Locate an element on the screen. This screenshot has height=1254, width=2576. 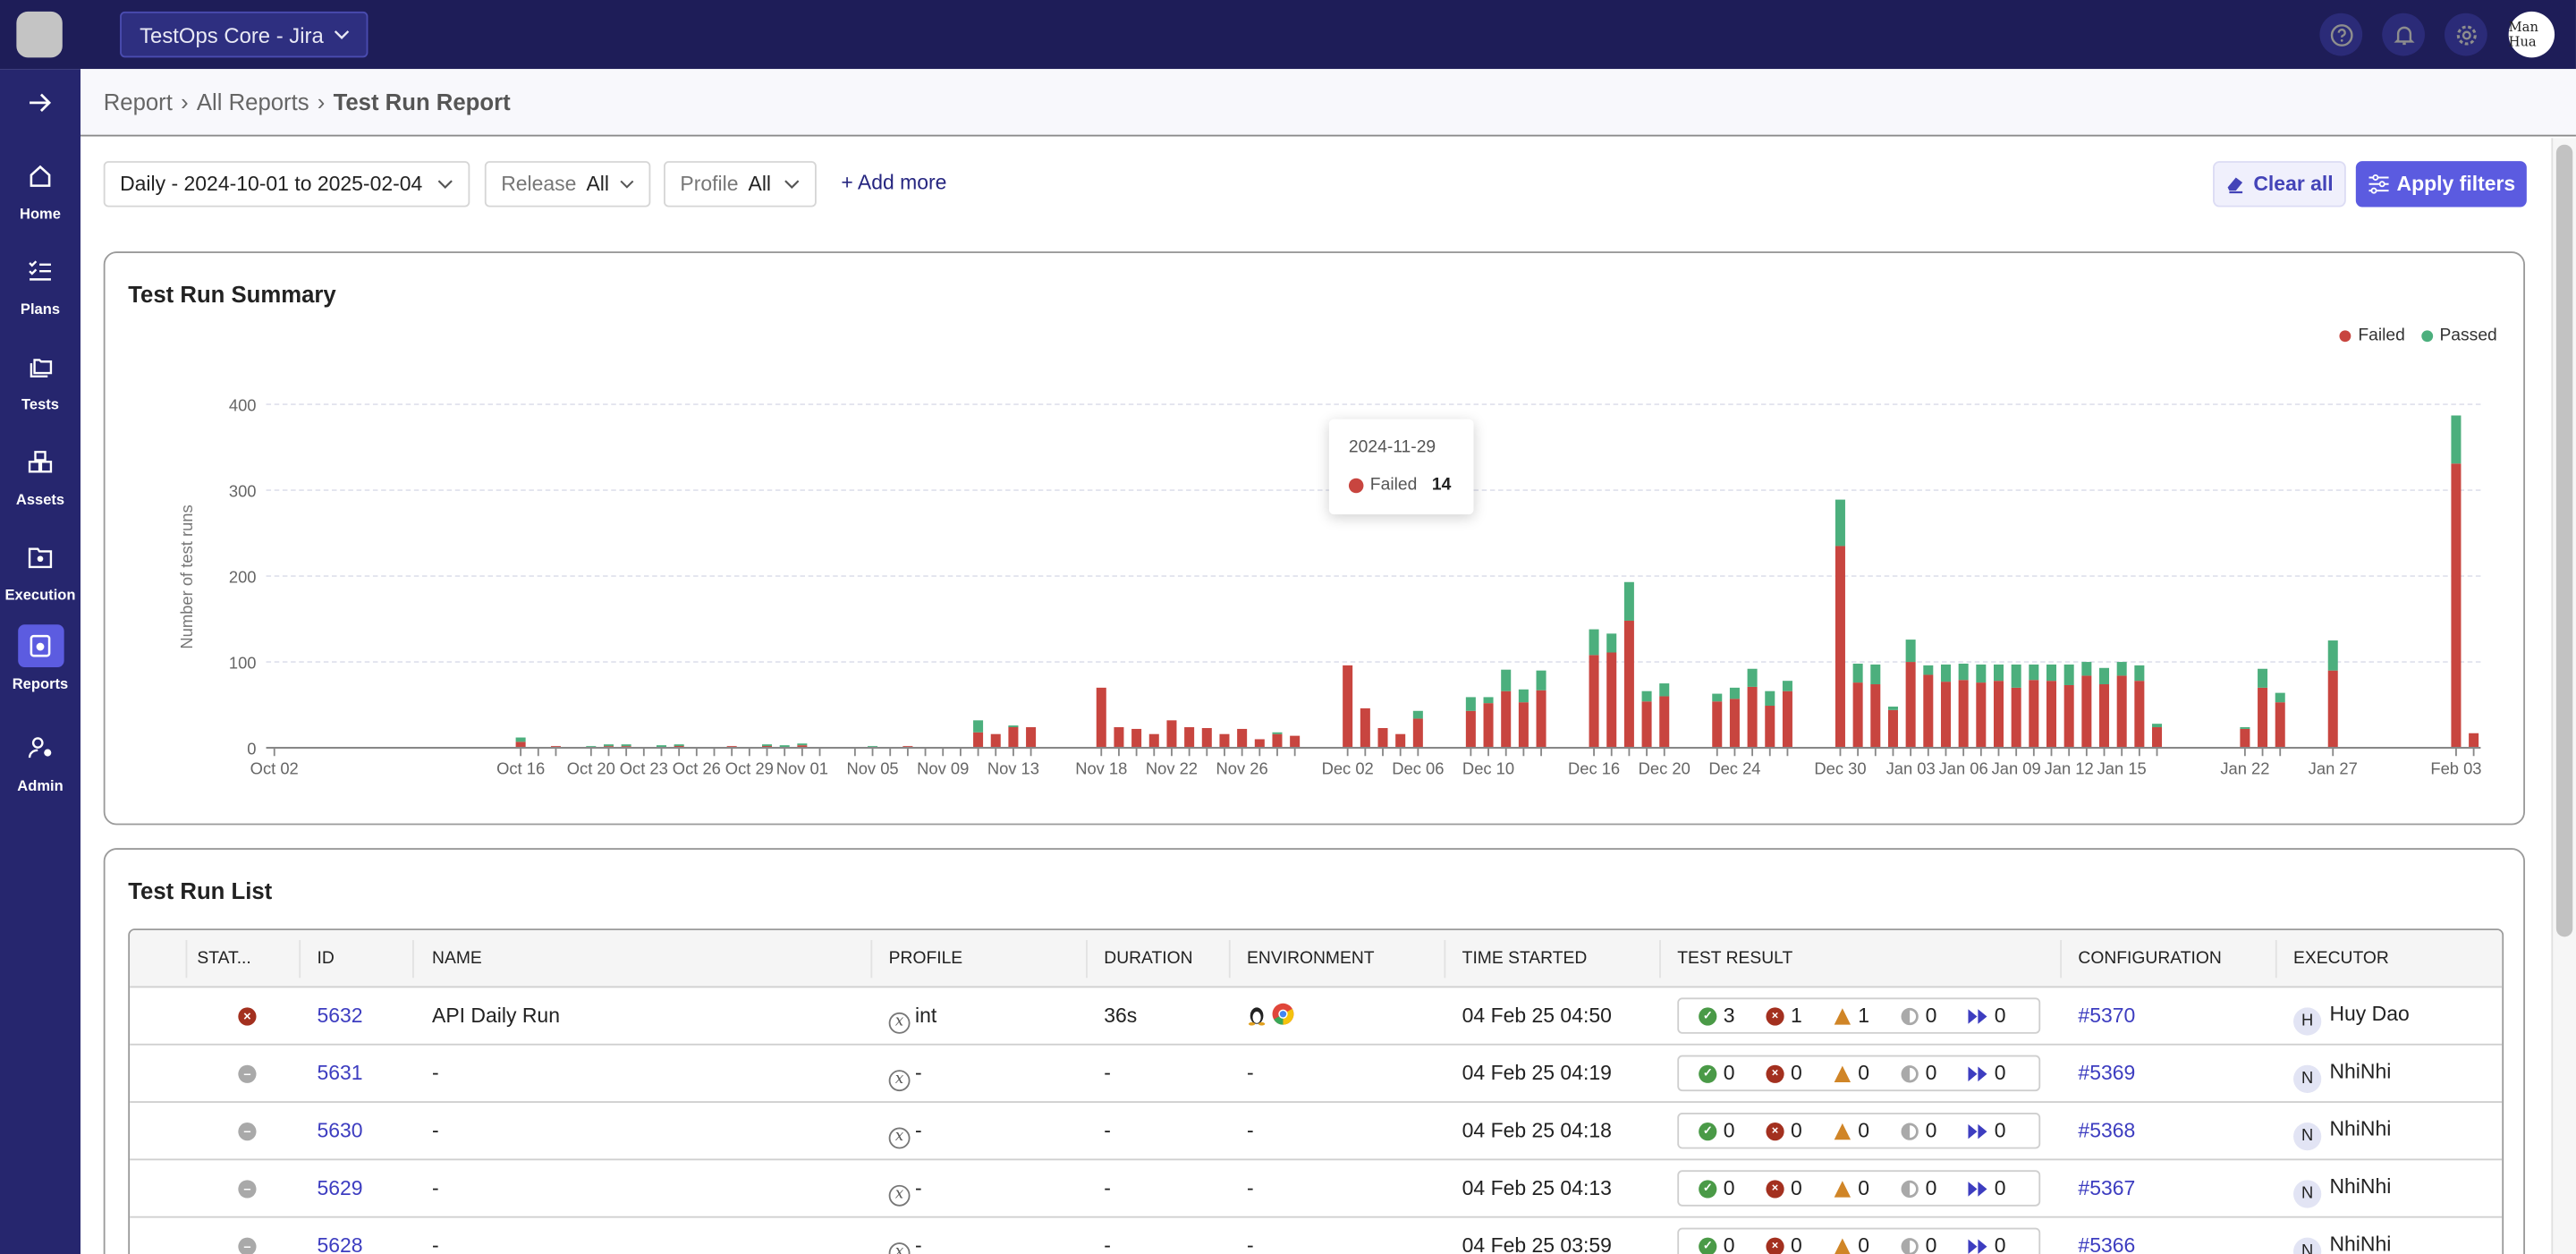
executor-avatar: N is located at coordinates (2307, 1194).